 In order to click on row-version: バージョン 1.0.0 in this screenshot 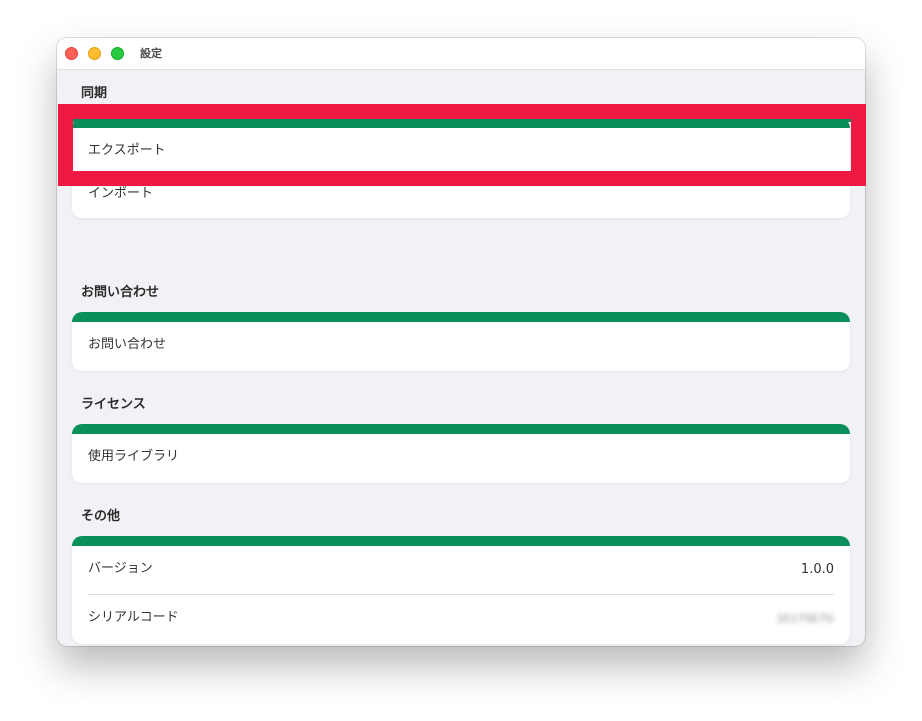, I will do `click(461, 570)`.